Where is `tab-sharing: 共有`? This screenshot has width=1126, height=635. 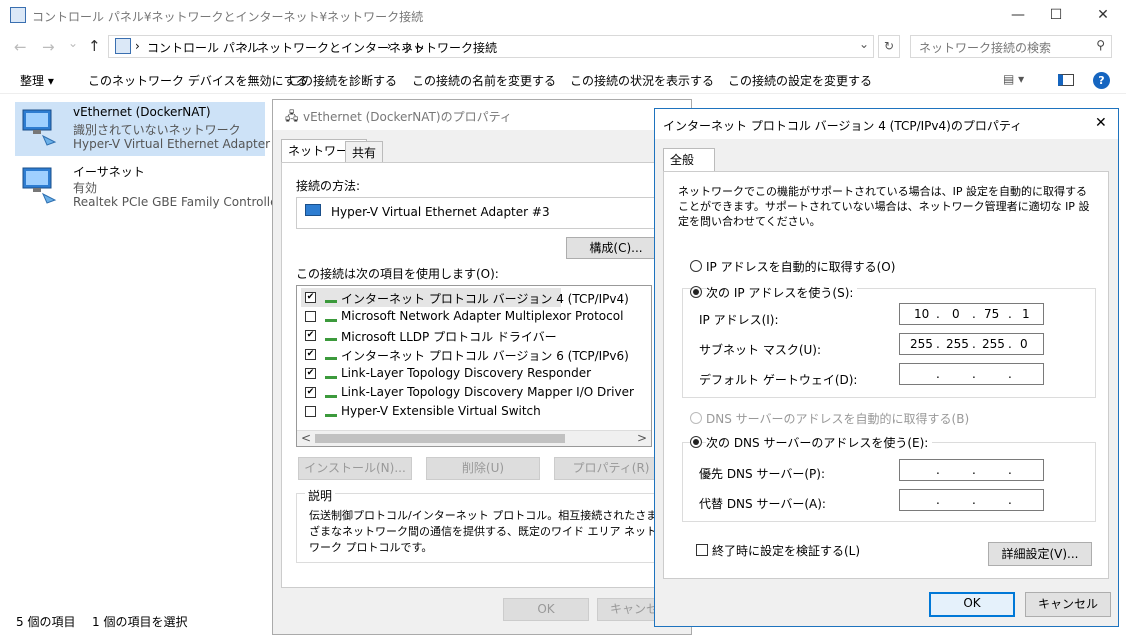 tab-sharing: 共有 is located at coordinates (364, 152).